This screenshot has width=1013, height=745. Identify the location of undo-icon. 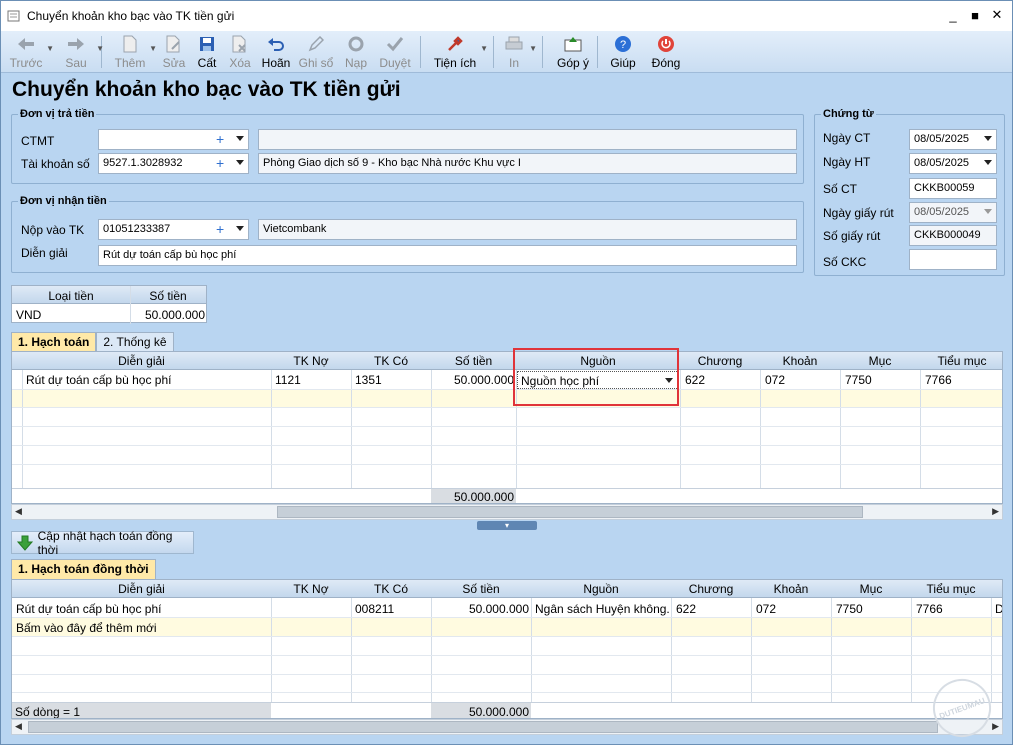
(276, 44).